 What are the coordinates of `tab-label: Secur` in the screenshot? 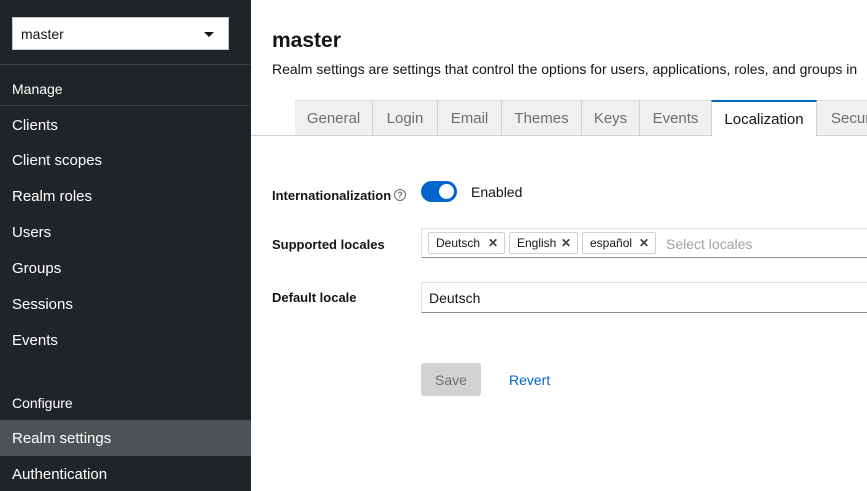 It's located at (849, 118).